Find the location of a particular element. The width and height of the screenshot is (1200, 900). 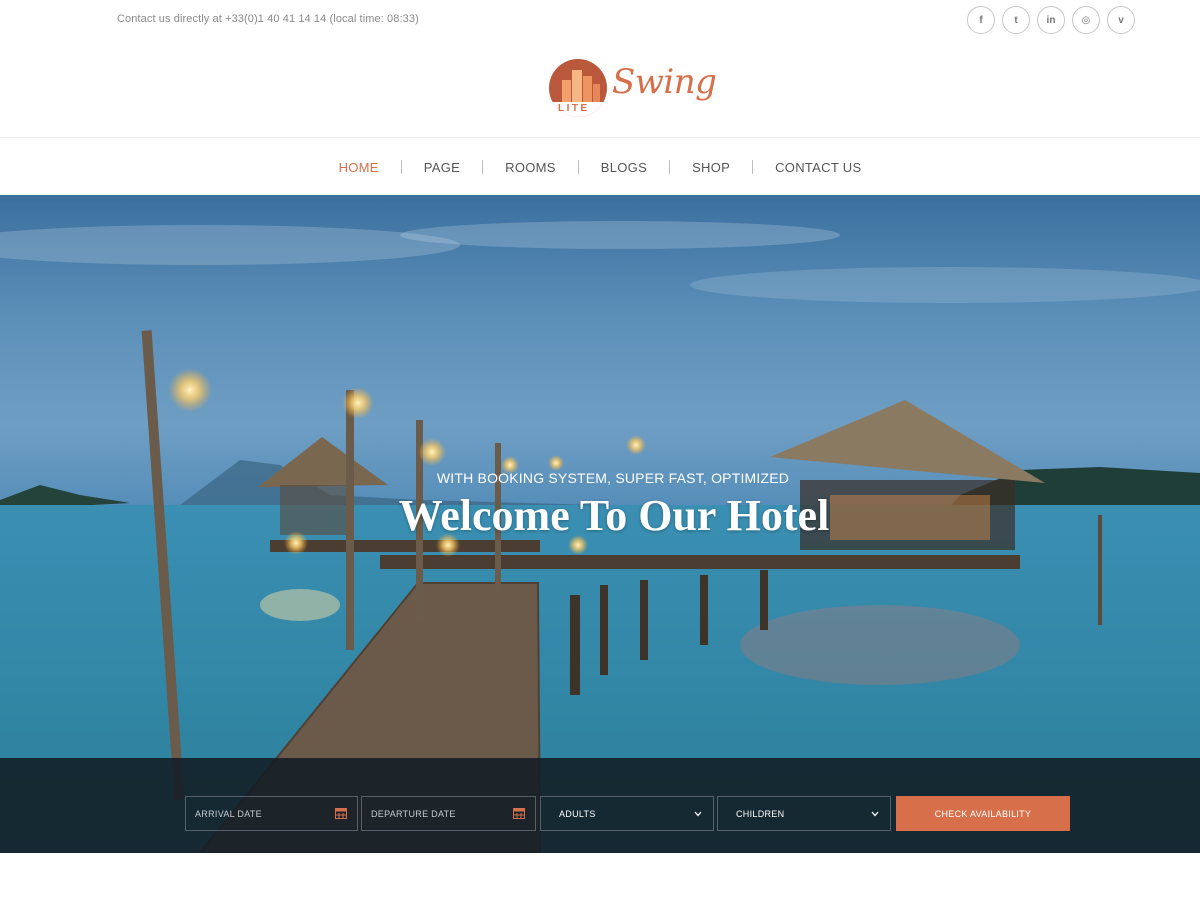

nav-item-contact: CONTACT US is located at coordinates (818, 167).